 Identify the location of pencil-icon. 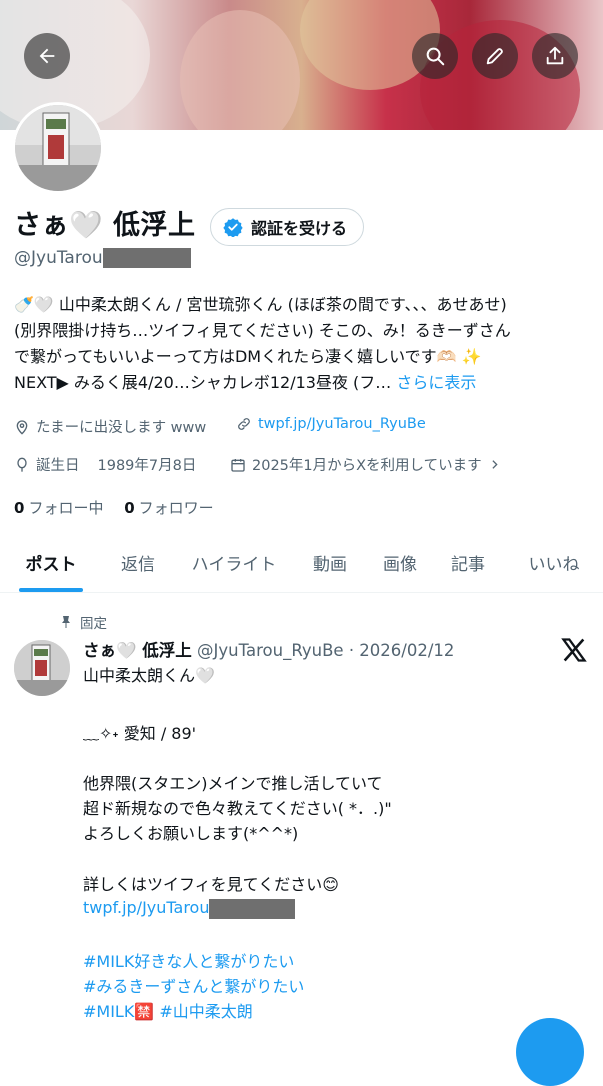
(494, 56).